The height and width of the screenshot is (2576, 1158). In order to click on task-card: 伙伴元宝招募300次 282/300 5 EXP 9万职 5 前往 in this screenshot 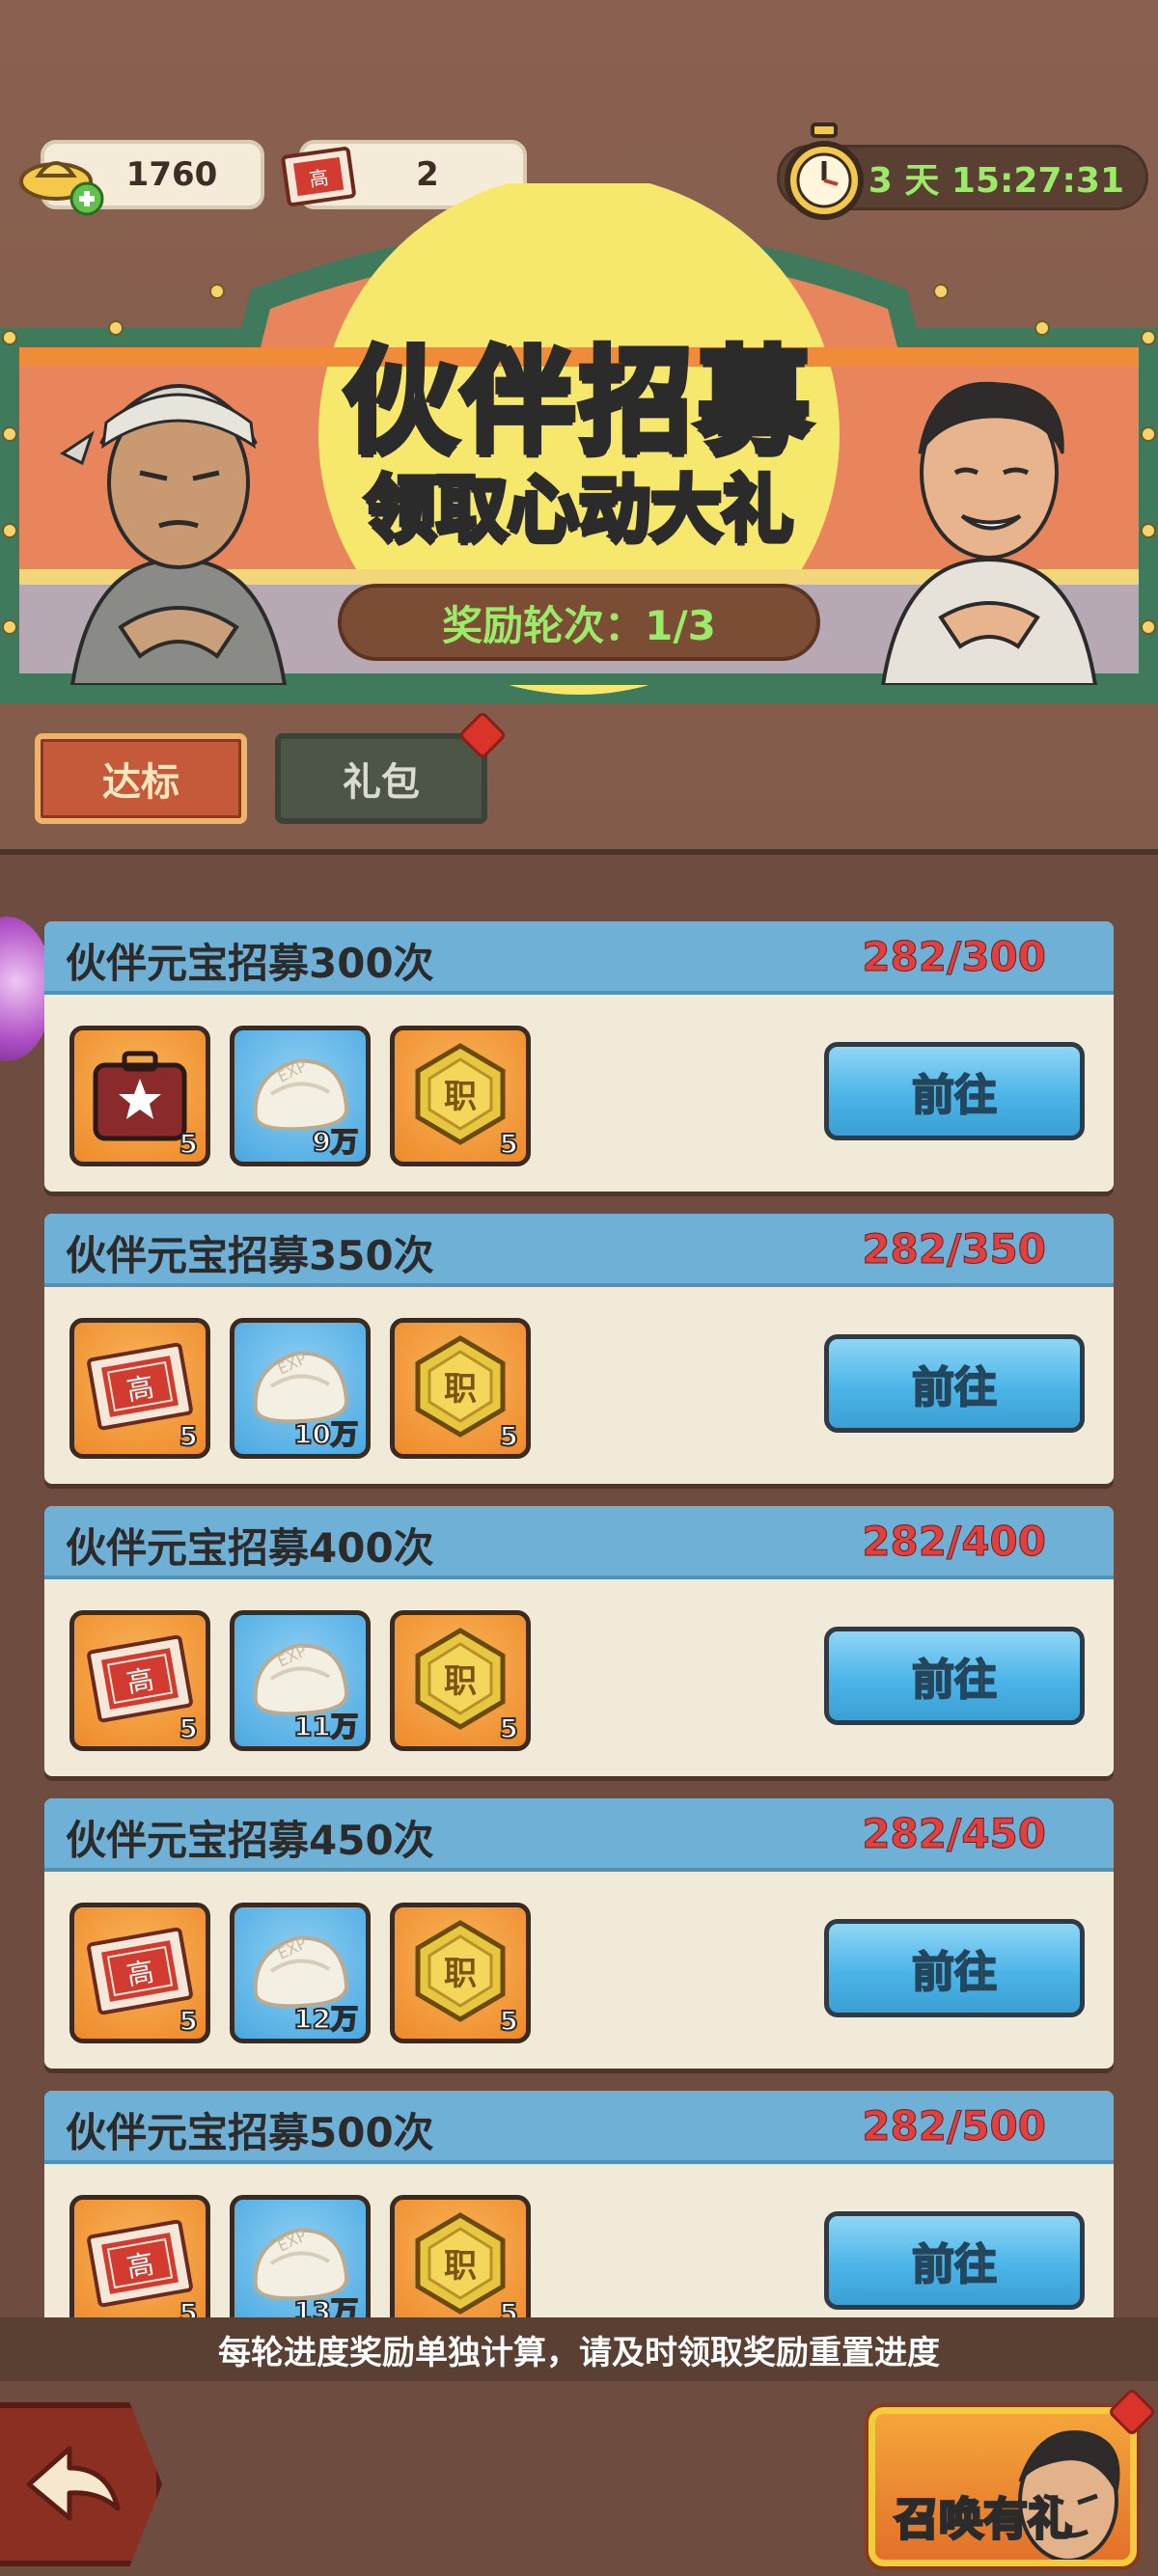, I will do `click(579, 1056)`.